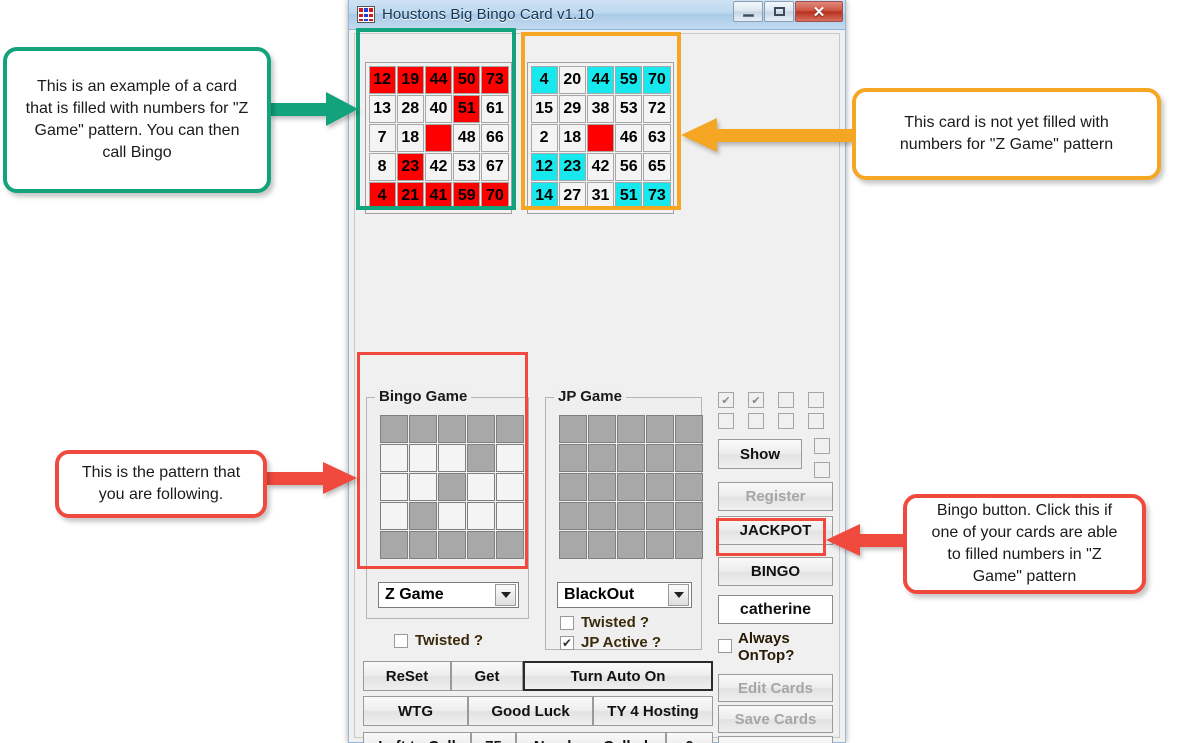 This screenshot has width=1195, height=743. Describe the element at coordinates (775, 530) in the screenshot. I see `jackpot-button: JACKPOT` at that location.